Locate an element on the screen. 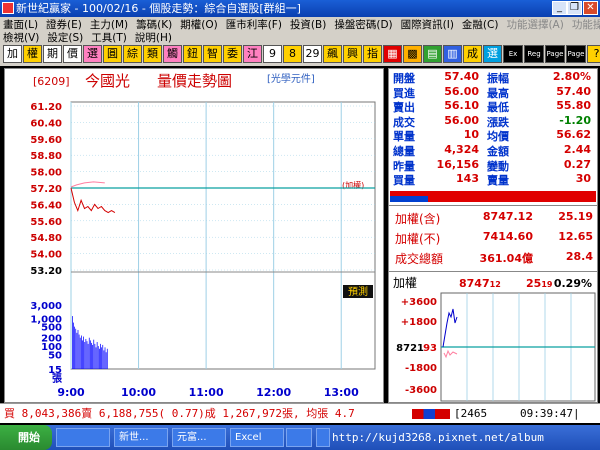 This screenshot has height=450, width=600. quote-label: 總量 is located at coordinates (404, 151).